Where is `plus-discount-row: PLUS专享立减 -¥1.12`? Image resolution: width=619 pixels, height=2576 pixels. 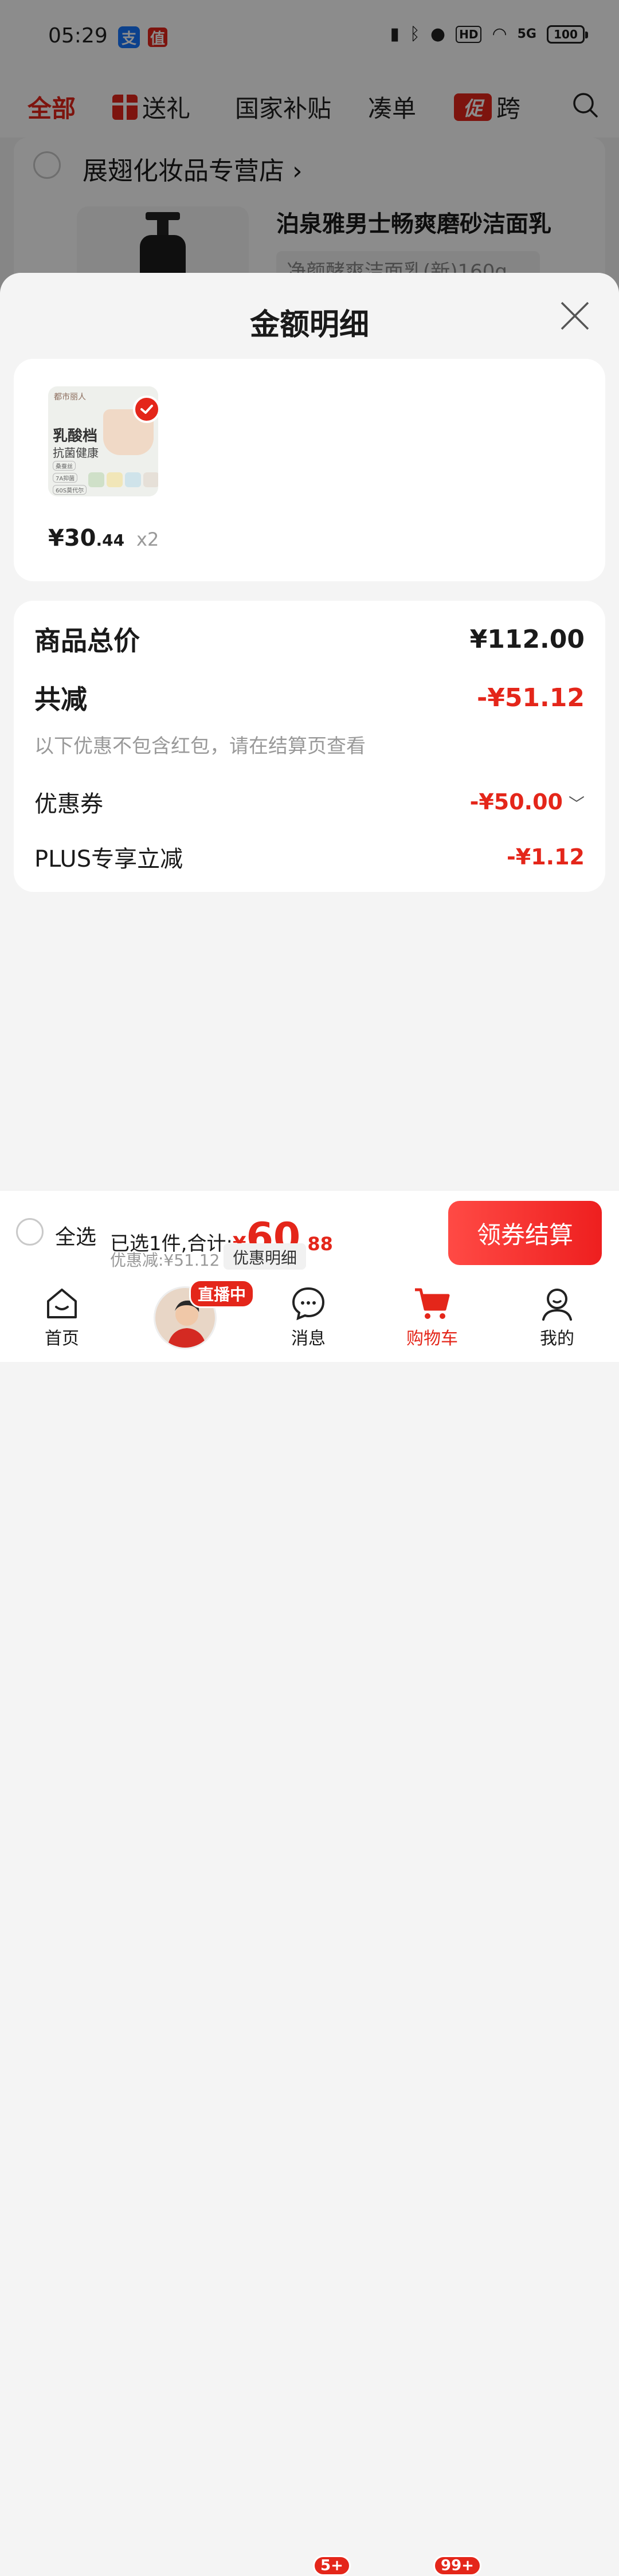 plus-discount-row: PLUS专享立减 -¥1.12 is located at coordinates (309, 857).